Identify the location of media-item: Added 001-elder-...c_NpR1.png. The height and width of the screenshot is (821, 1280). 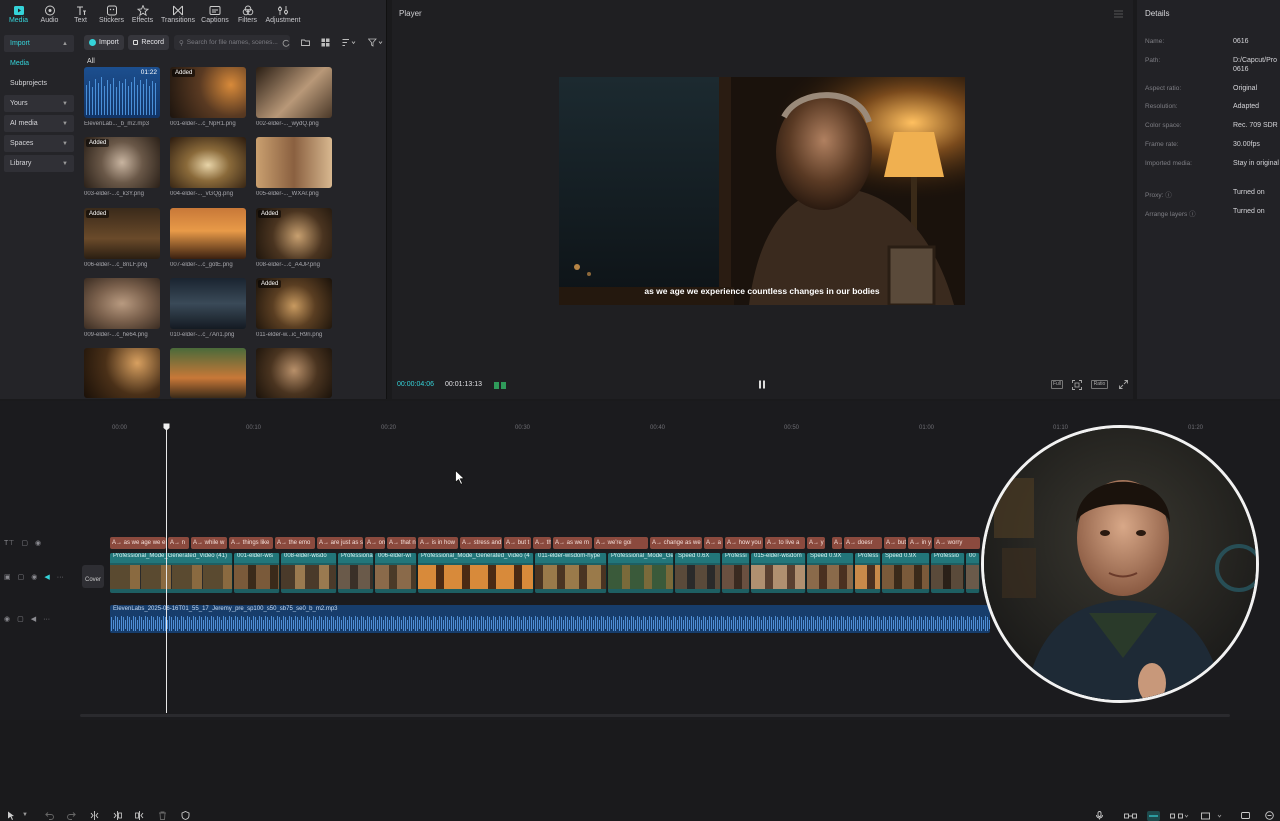
(208, 97).